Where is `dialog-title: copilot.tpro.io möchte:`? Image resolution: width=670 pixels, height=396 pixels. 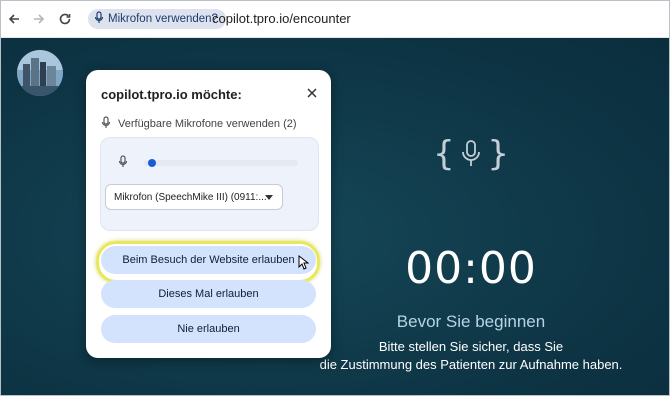 dialog-title: copilot.tpro.io möchte: is located at coordinates (171, 94).